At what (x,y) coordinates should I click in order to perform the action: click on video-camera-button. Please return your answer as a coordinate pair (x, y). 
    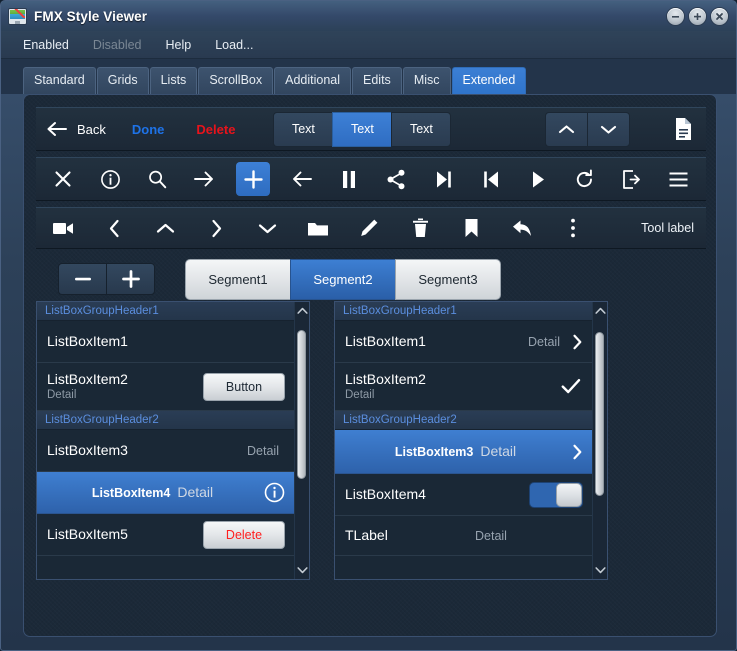
    Looking at the image, I should click on (63, 228).